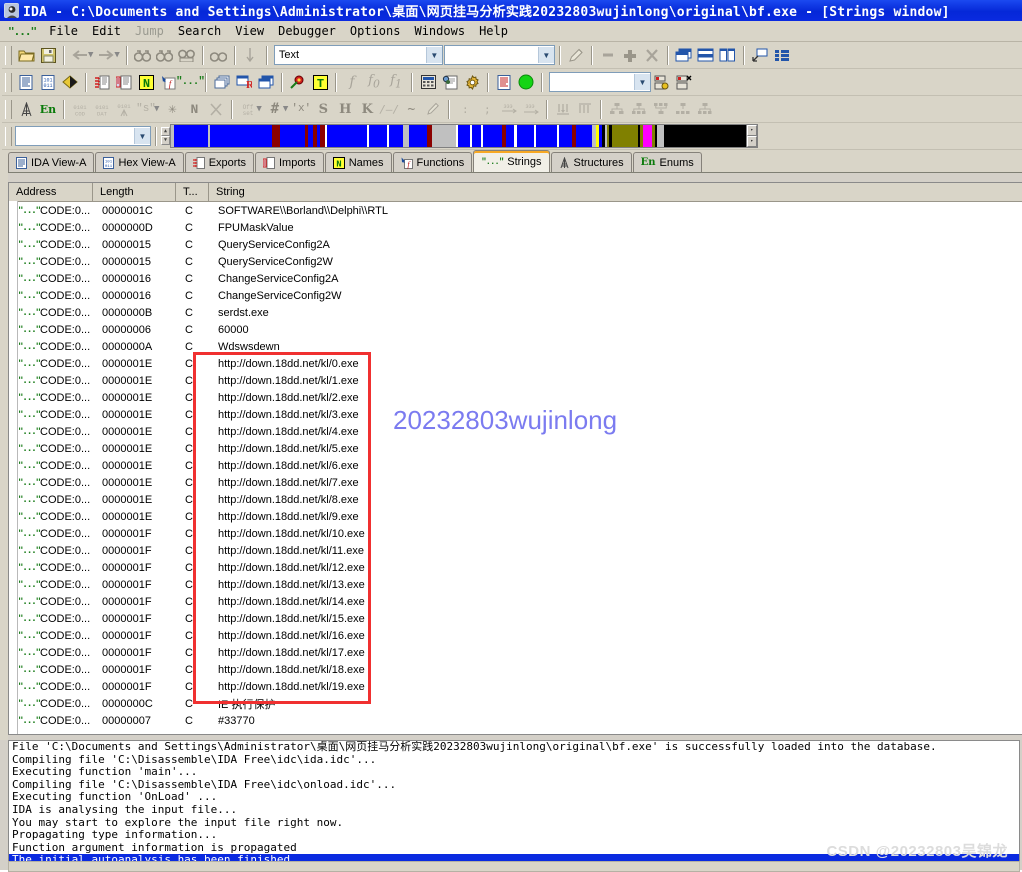 This screenshot has width=1022, height=872. Describe the element at coordinates (146, 82) in the screenshot. I see `names-n-icon: N` at that location.